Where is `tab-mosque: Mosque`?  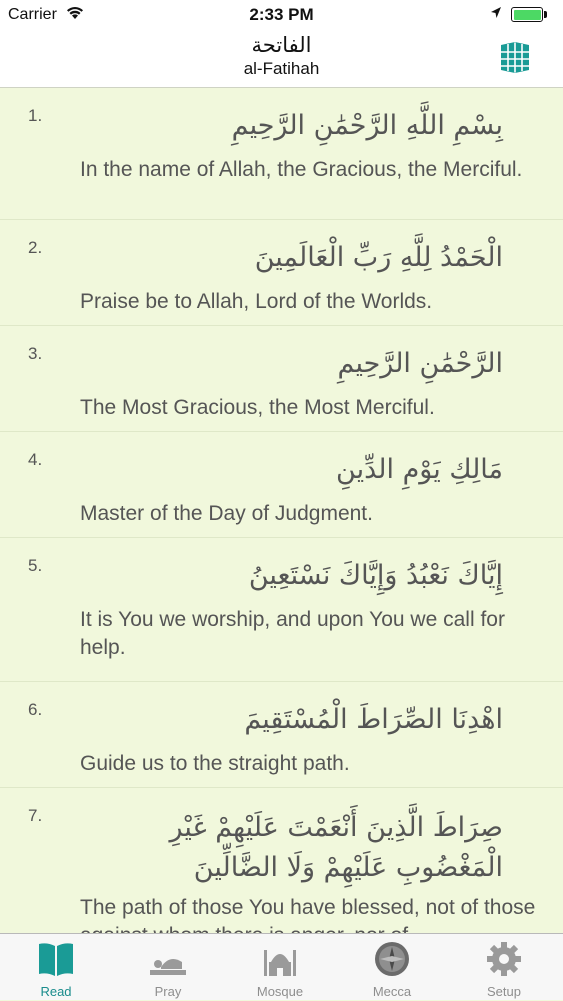 tab-mosque: Mosque is located at coordinates (280, 967).